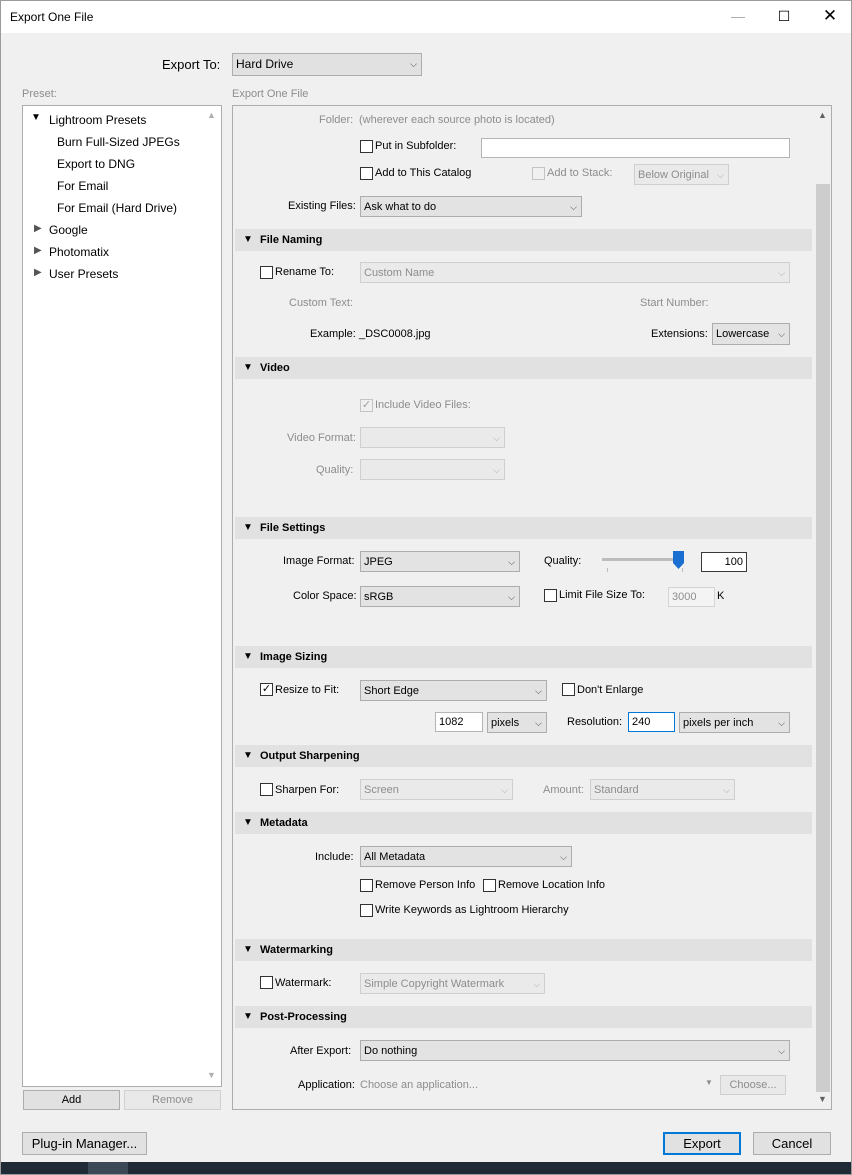 This screenshot has height=1175, width=852. Describe the element at coordinates (325, 596) in the screenshot. I see `color-space-label: Color Space:` at that location.